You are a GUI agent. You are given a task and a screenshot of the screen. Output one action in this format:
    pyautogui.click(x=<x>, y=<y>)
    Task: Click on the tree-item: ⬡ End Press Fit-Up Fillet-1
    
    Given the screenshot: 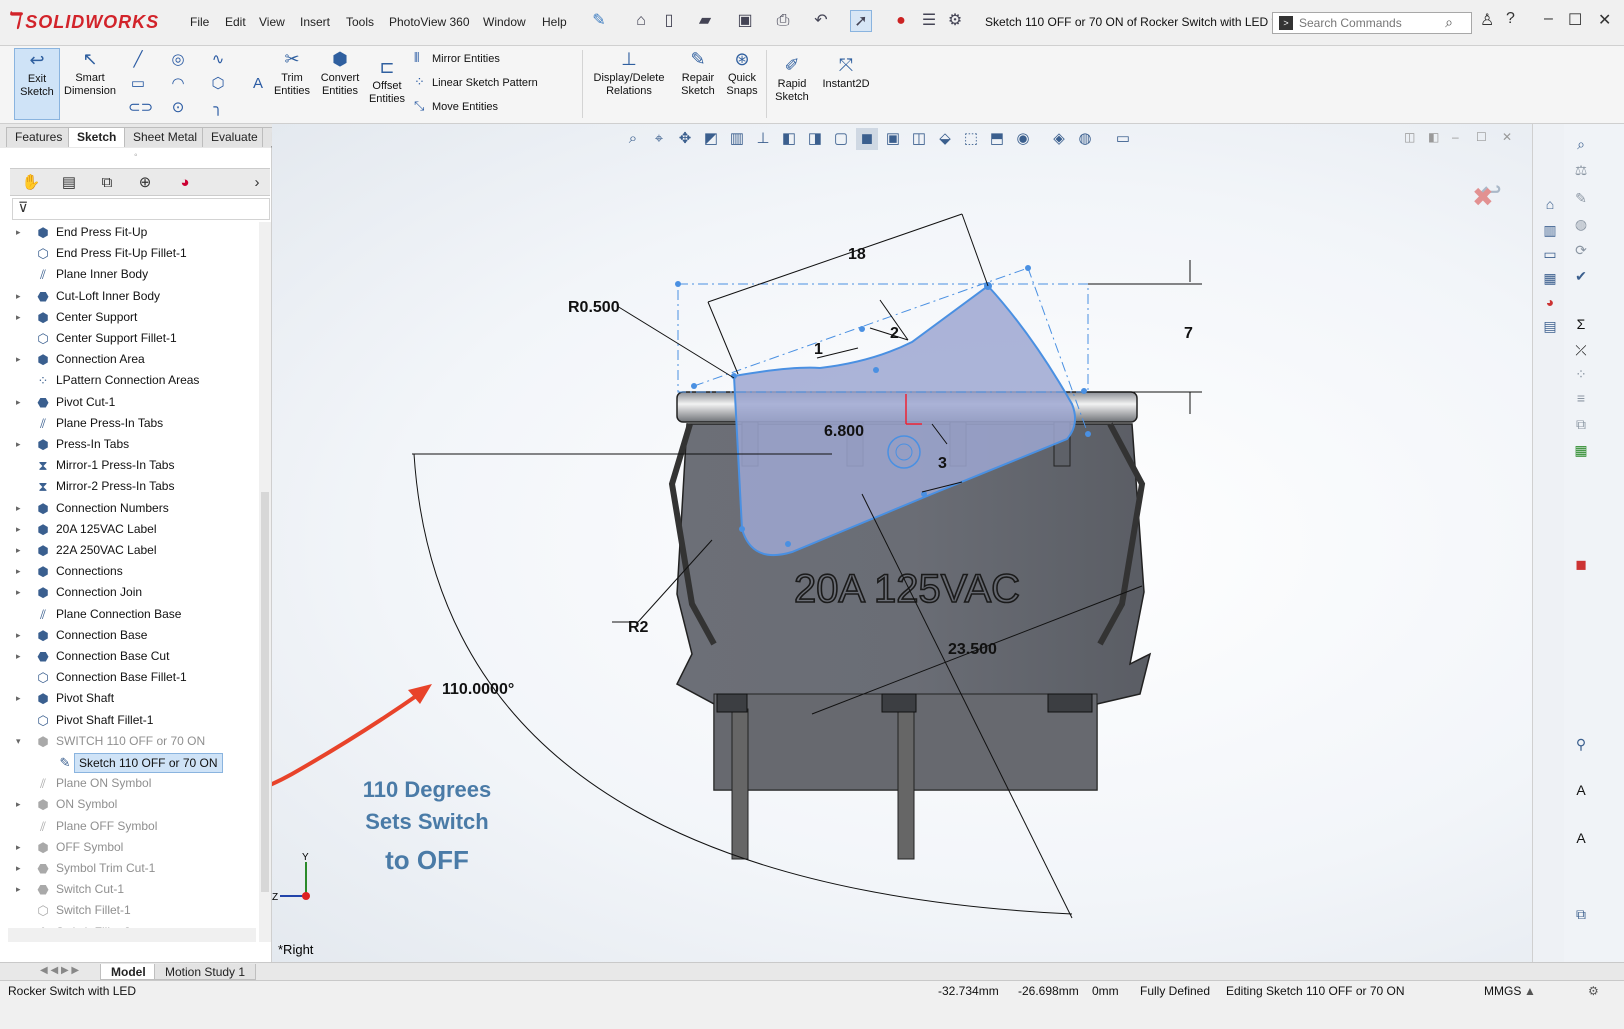 What is the action you would take?
    pyautogui.click(x=133, y=253)
    